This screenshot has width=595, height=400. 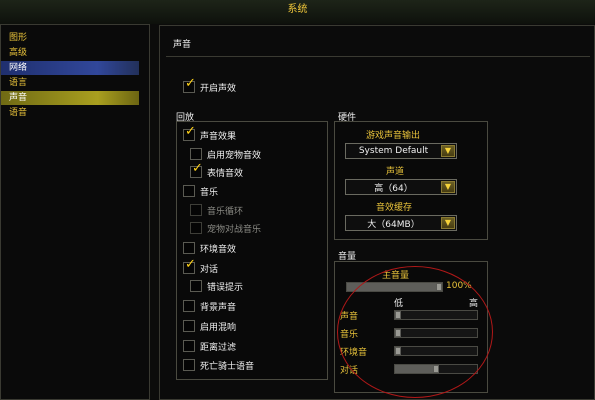 What do you see at coordinates (436, 351) in the screenshot?
I see `ambience-volume-slider` at bounding box center [436, 351].